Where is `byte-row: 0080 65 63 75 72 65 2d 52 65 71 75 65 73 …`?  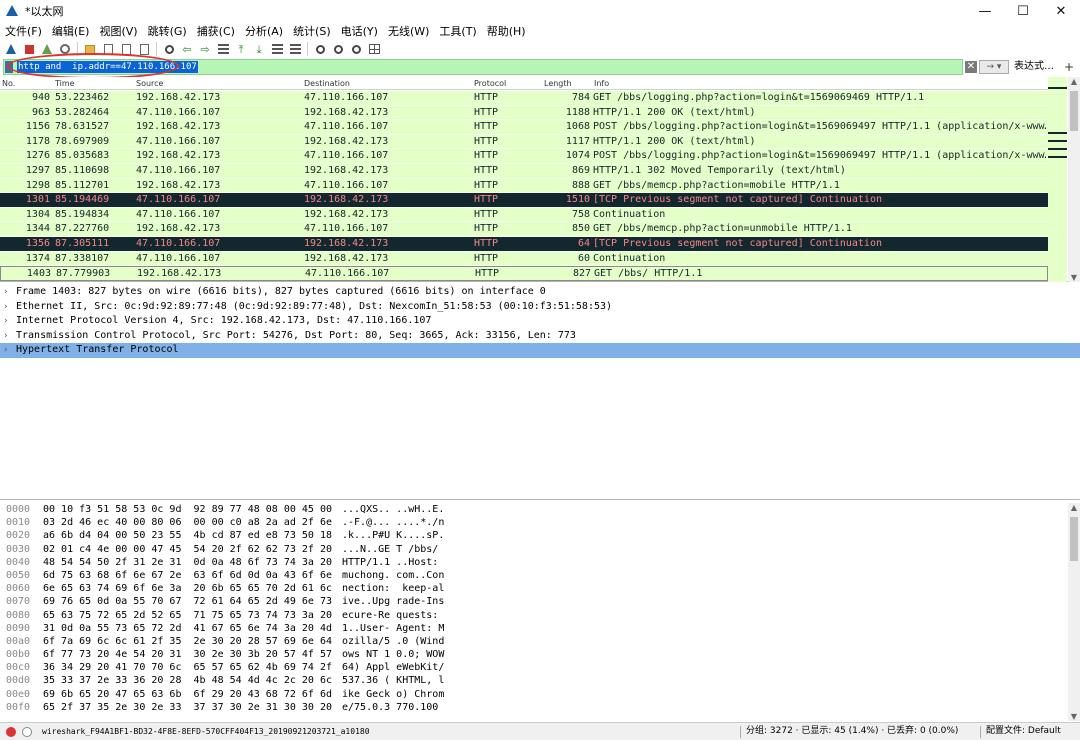 byte-row: 0080 65 63 75 72 65 2d 52 65 71 75 65 73 … is located at coordinates (540, 615).